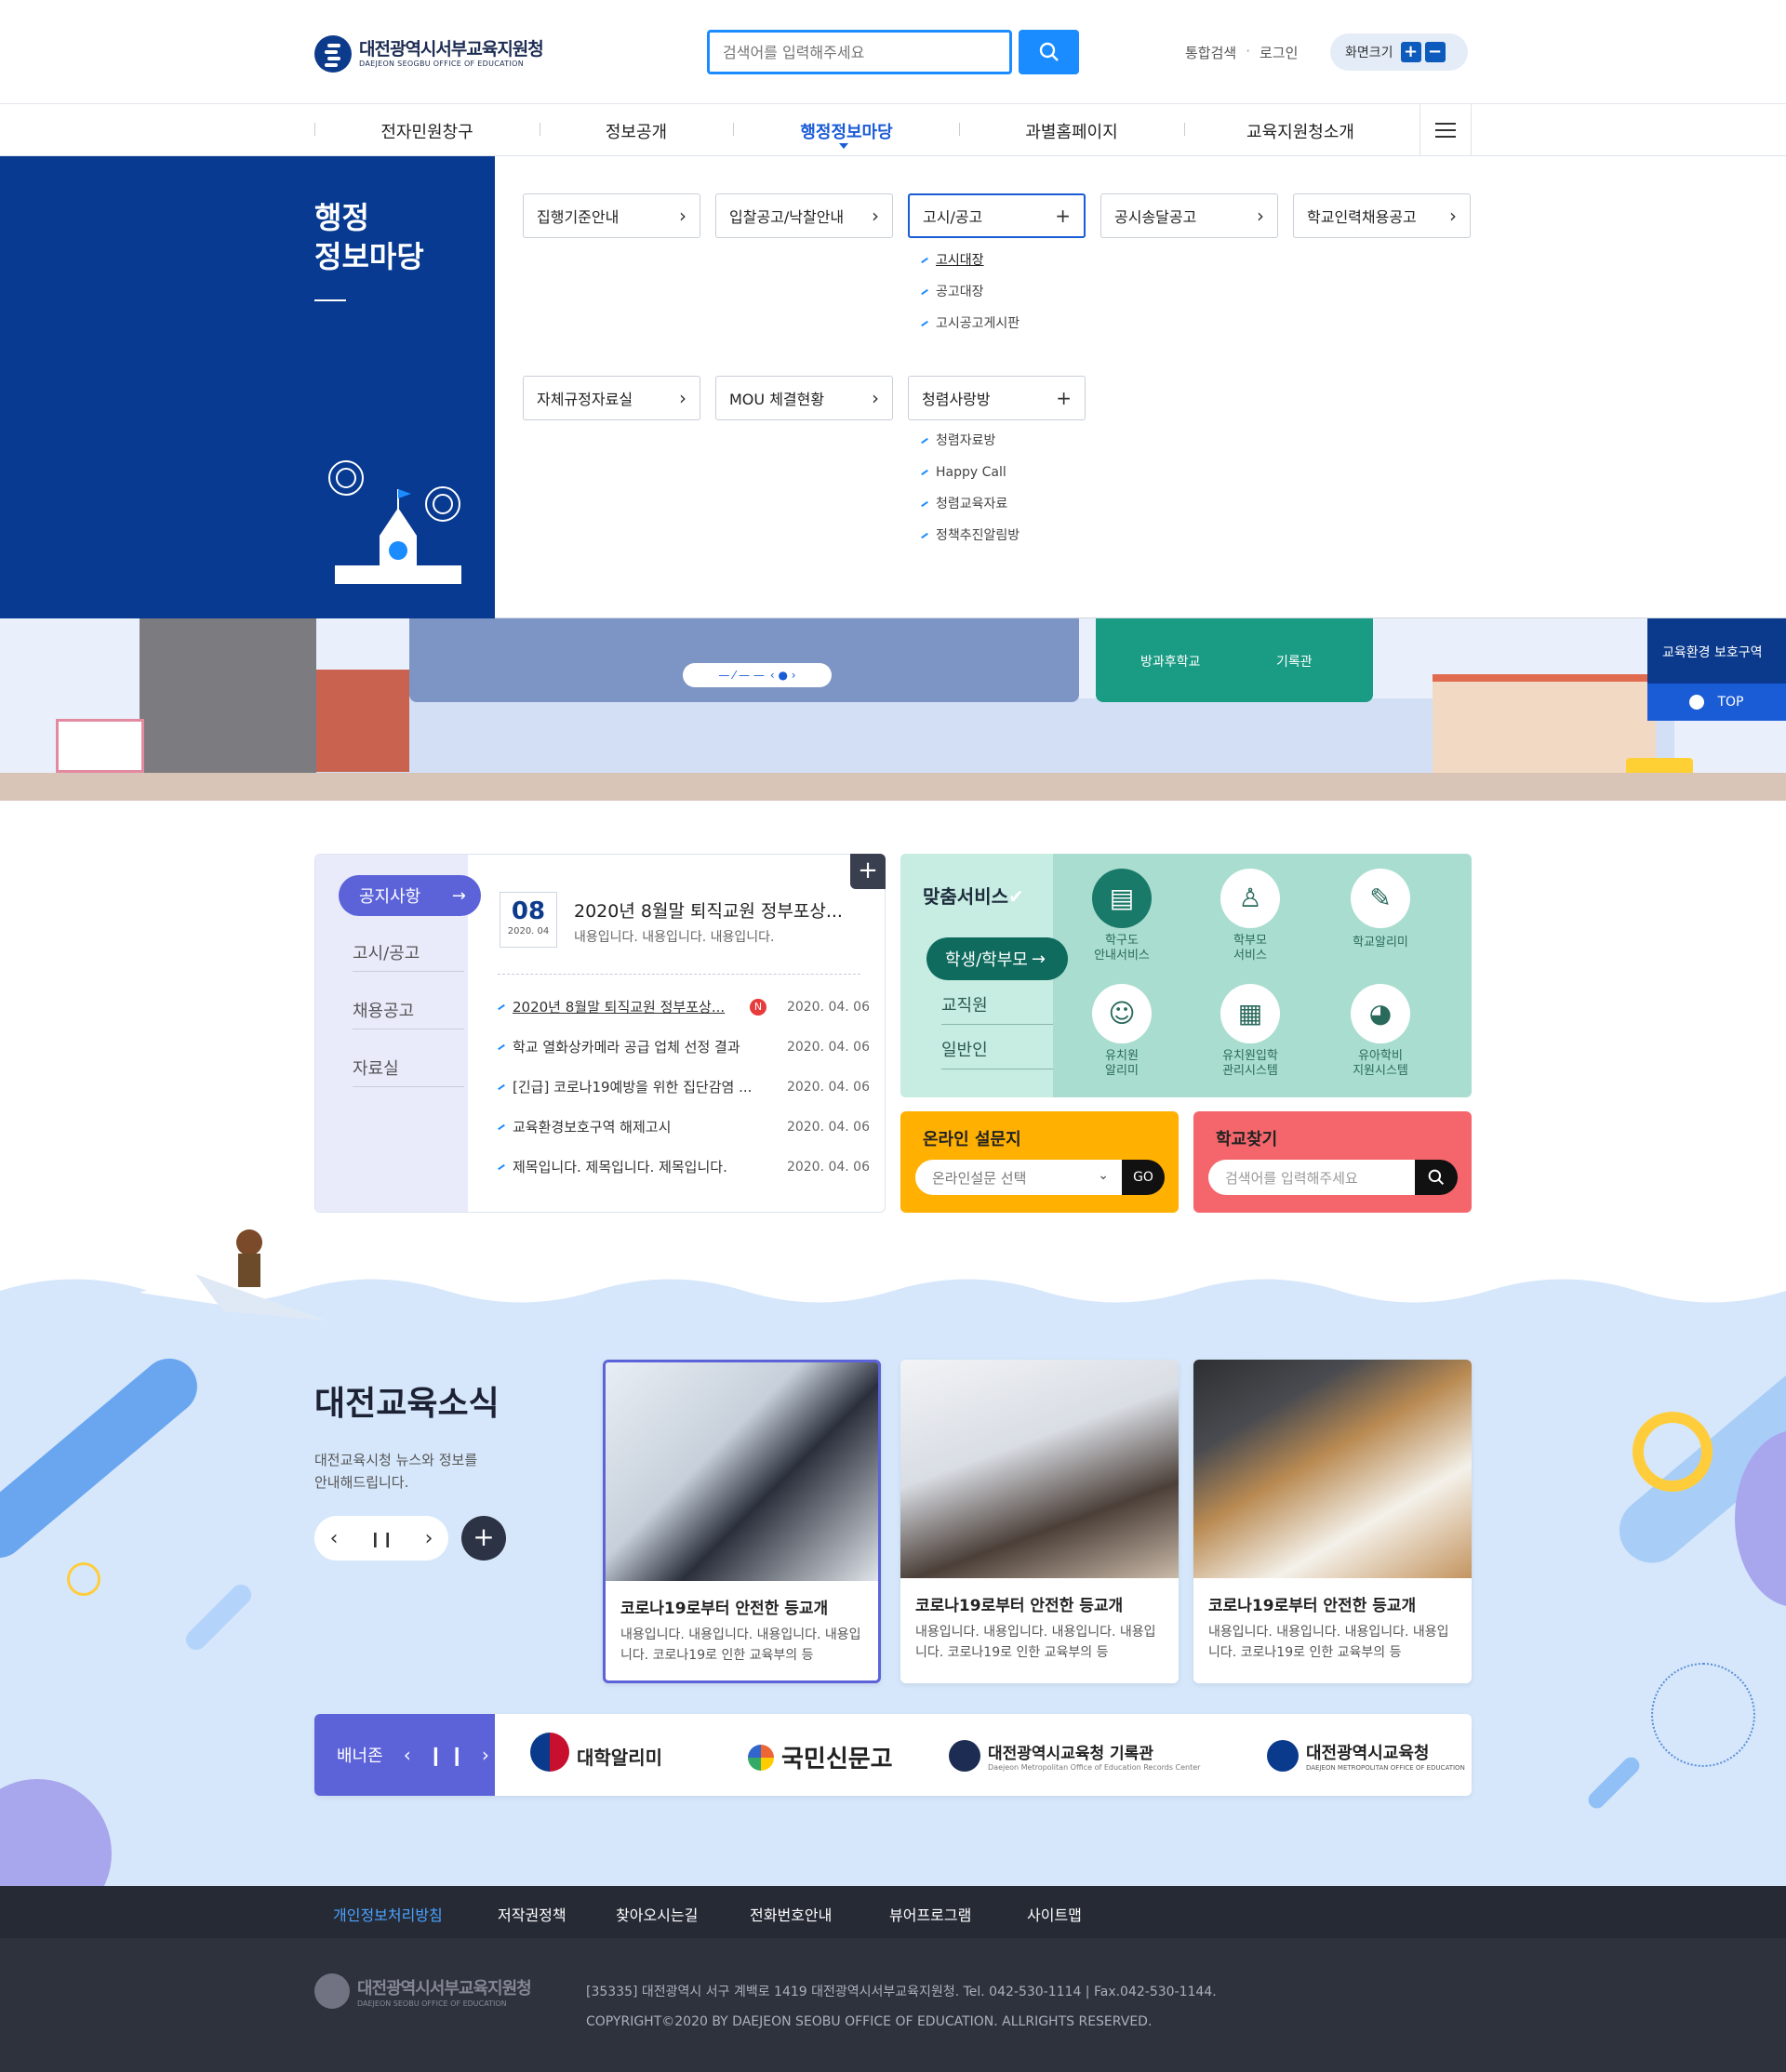  What do you see at coordinates (408, 1009) in the screenshot?
I see `tab-recruitment: 채용공고` at bounding box center [408, 1009].